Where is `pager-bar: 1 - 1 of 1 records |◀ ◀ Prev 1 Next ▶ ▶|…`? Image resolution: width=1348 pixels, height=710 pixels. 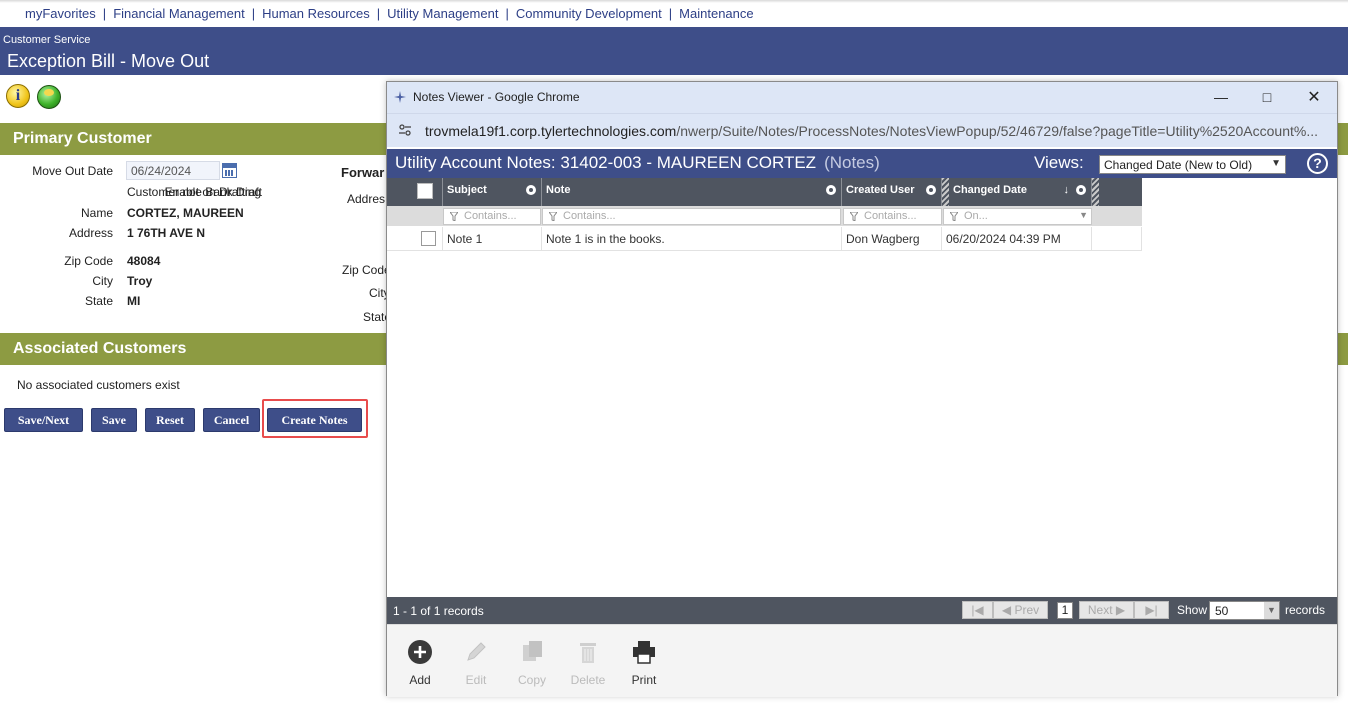
pager-bar: 1 - 1 of 1 records |◀ ◀ Prev 1 Next ▶ ▶|… is located at coordinates (862, 610).